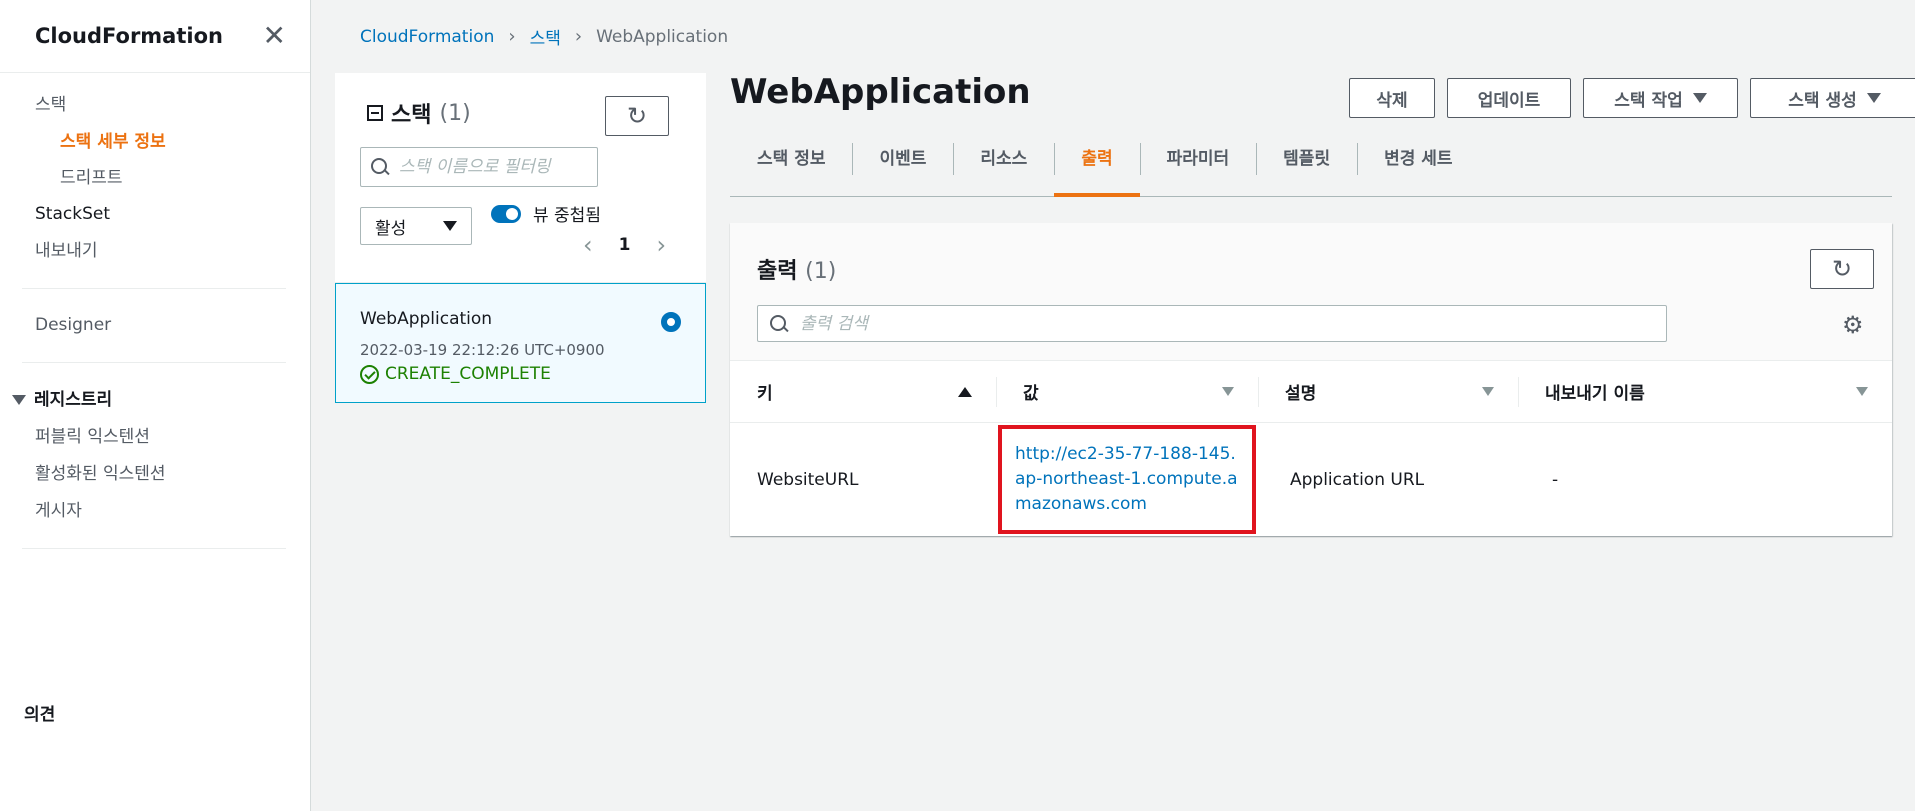 This screenshot has height=811, width=1915. What do you see at coordinates (1031, 394) in the screenshot?
I see `column-header-label: 값` at bounding box center [1031, 394].